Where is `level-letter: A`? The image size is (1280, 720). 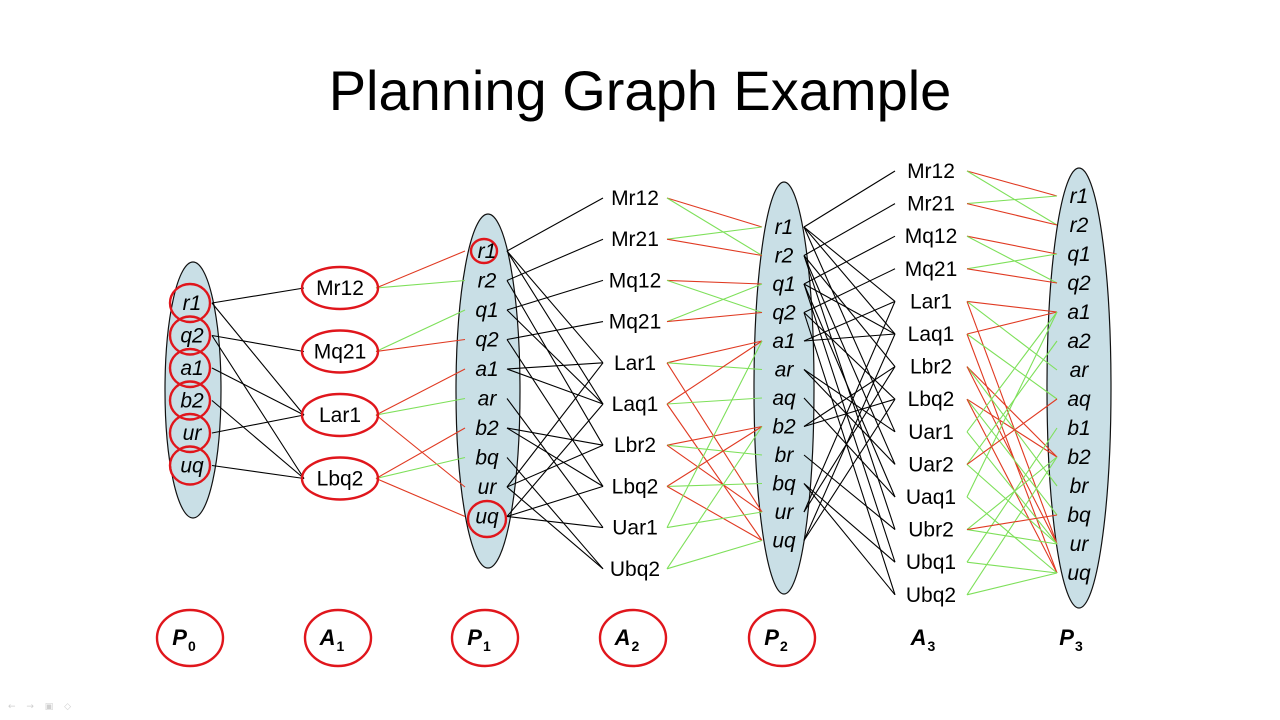
level-letter: A is located at coordinates (622, 637).